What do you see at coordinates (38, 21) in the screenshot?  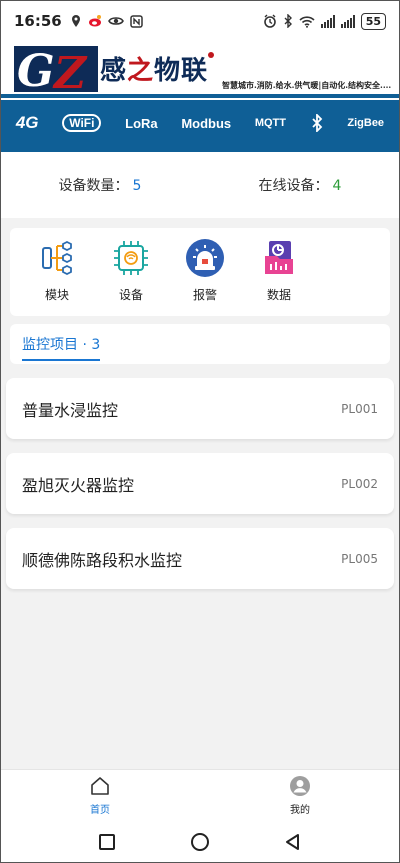 I see `status-time: 16:56` at bounding box center [38, 21].